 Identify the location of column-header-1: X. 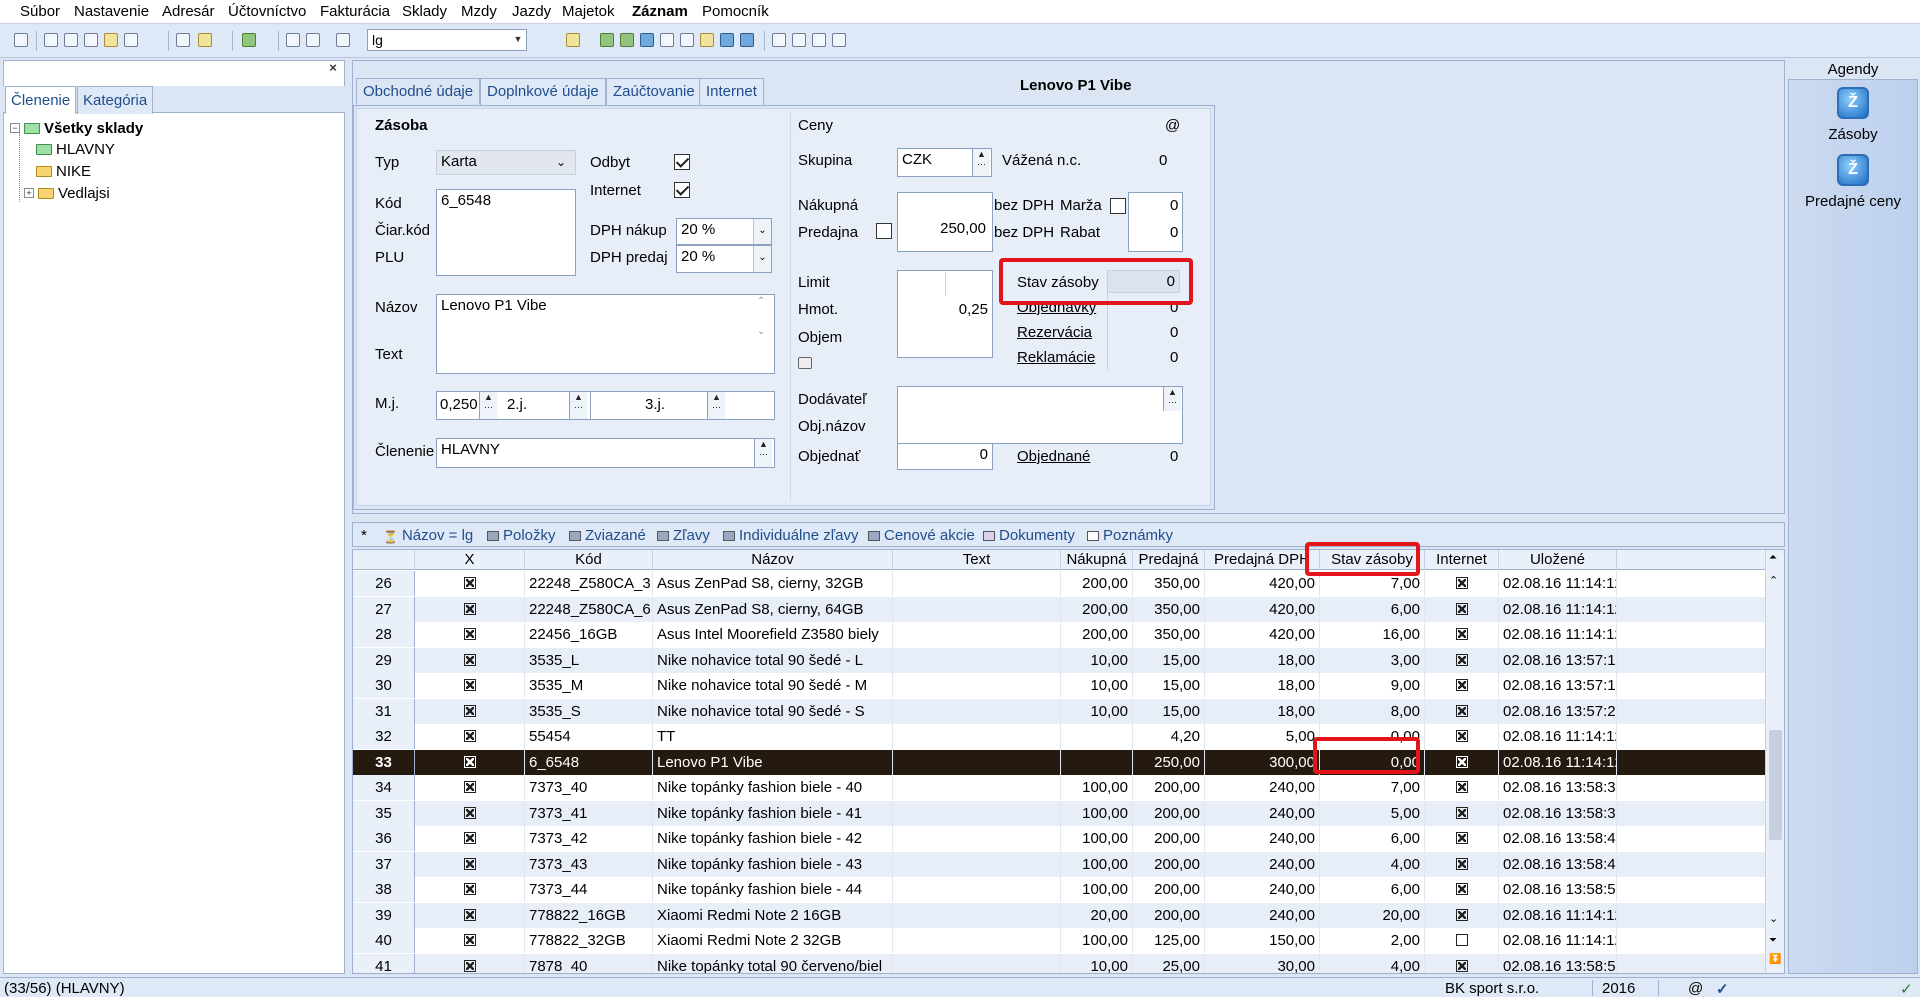
(470, 560).